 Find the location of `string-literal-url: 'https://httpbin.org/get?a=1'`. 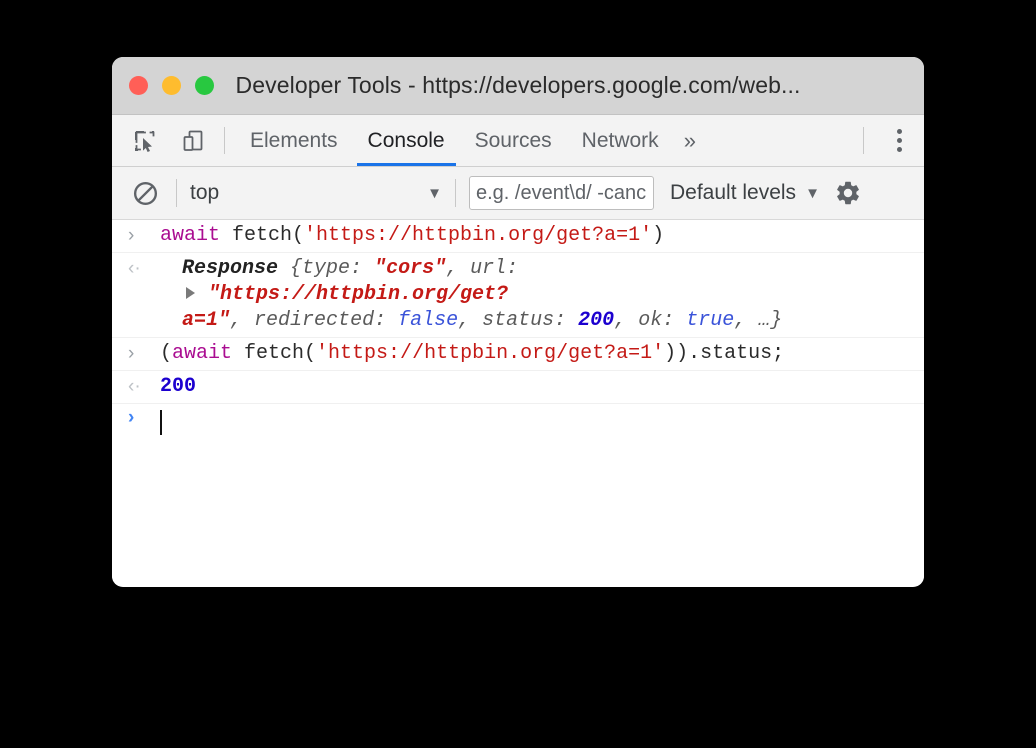

string-literal-url: 'https://httpbin.org/get?a=1' is located at coordinates (478, 235).